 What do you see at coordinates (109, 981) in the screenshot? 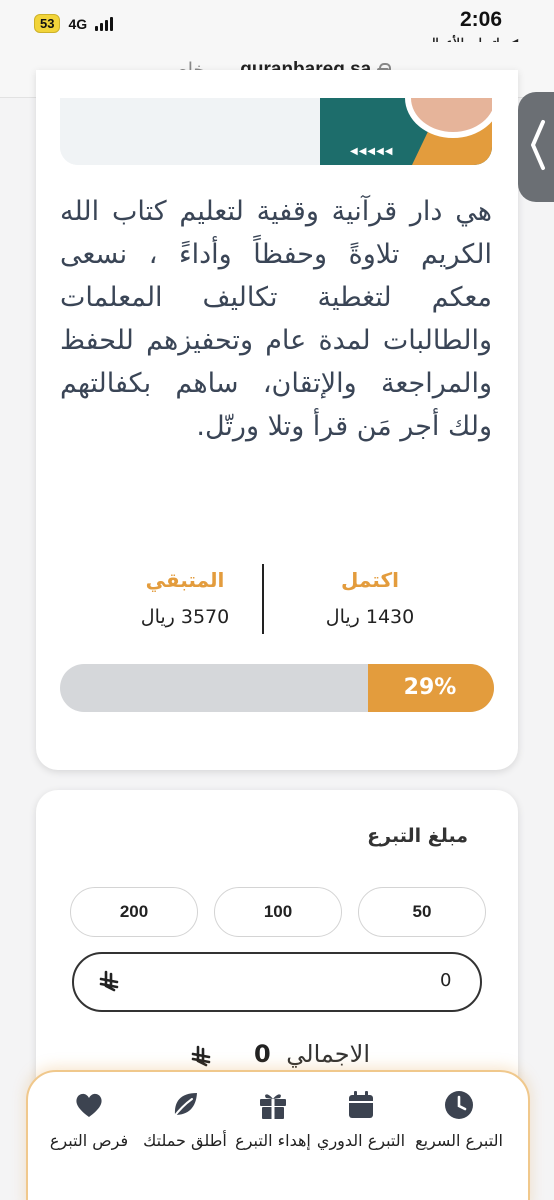
I see `riyal-icon` at bounding box center [109, 981].